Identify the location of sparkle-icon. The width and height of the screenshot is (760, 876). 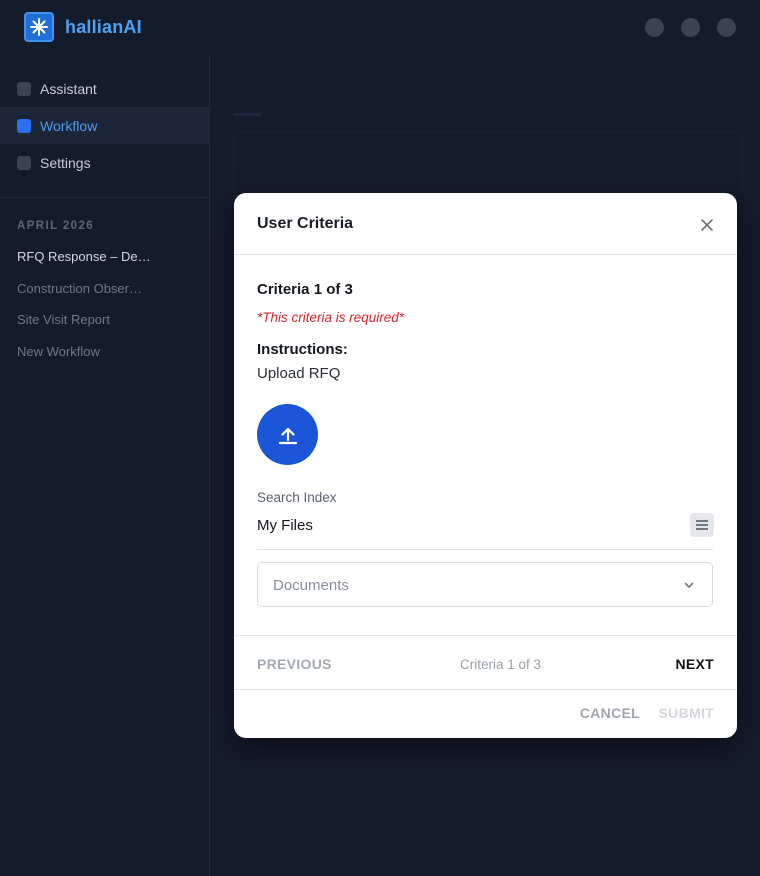
(39, 27).